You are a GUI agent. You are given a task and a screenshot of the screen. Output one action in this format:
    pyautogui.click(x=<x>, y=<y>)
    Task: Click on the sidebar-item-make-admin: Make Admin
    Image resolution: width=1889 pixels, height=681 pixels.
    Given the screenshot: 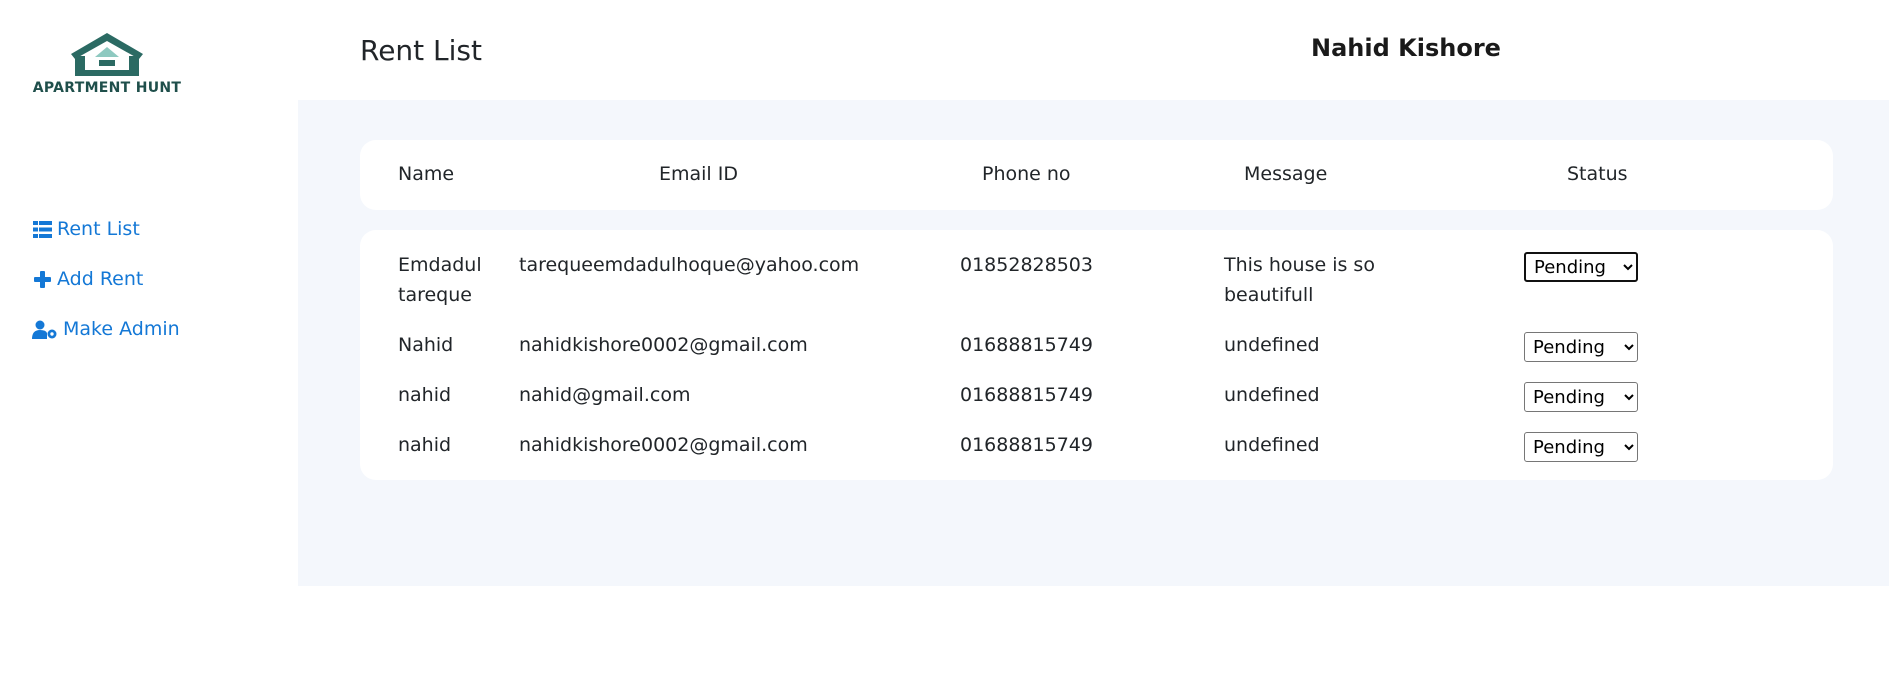 What is the action you would take?
    pyautogui.click(x=106, y=329)
    